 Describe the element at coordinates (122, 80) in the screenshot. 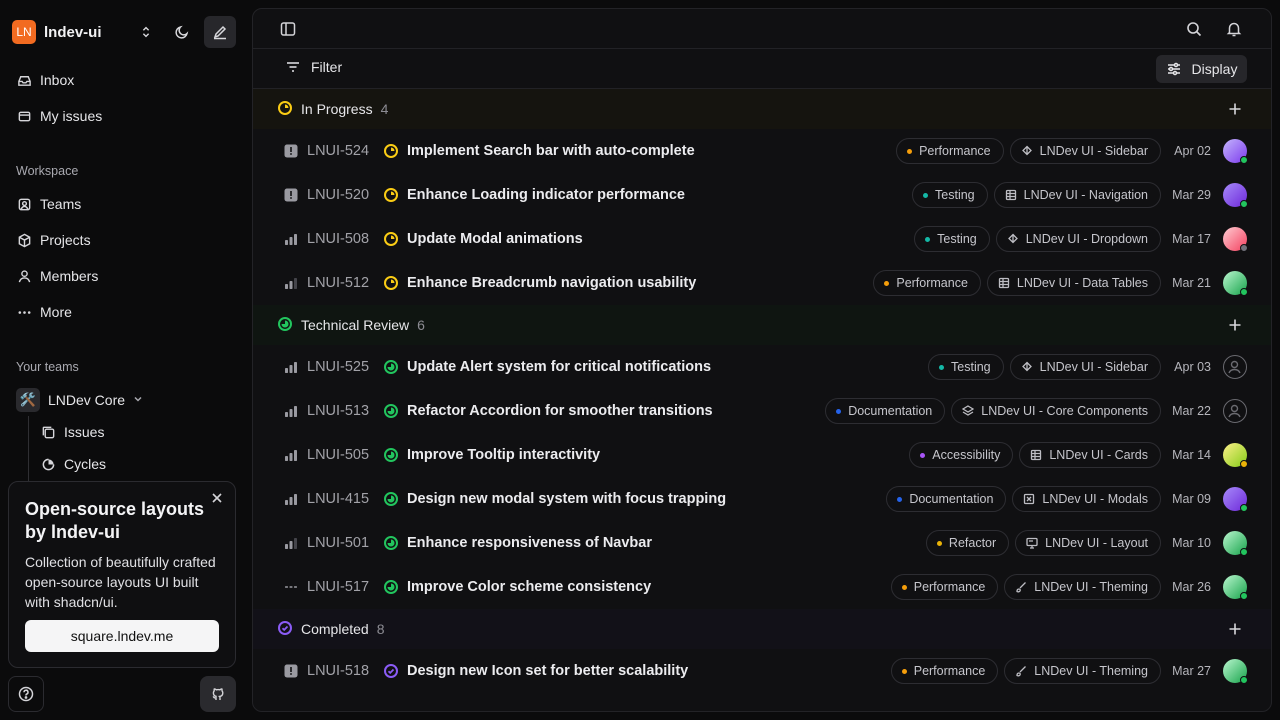

I see `nav-inbox: Inbox` at that location.